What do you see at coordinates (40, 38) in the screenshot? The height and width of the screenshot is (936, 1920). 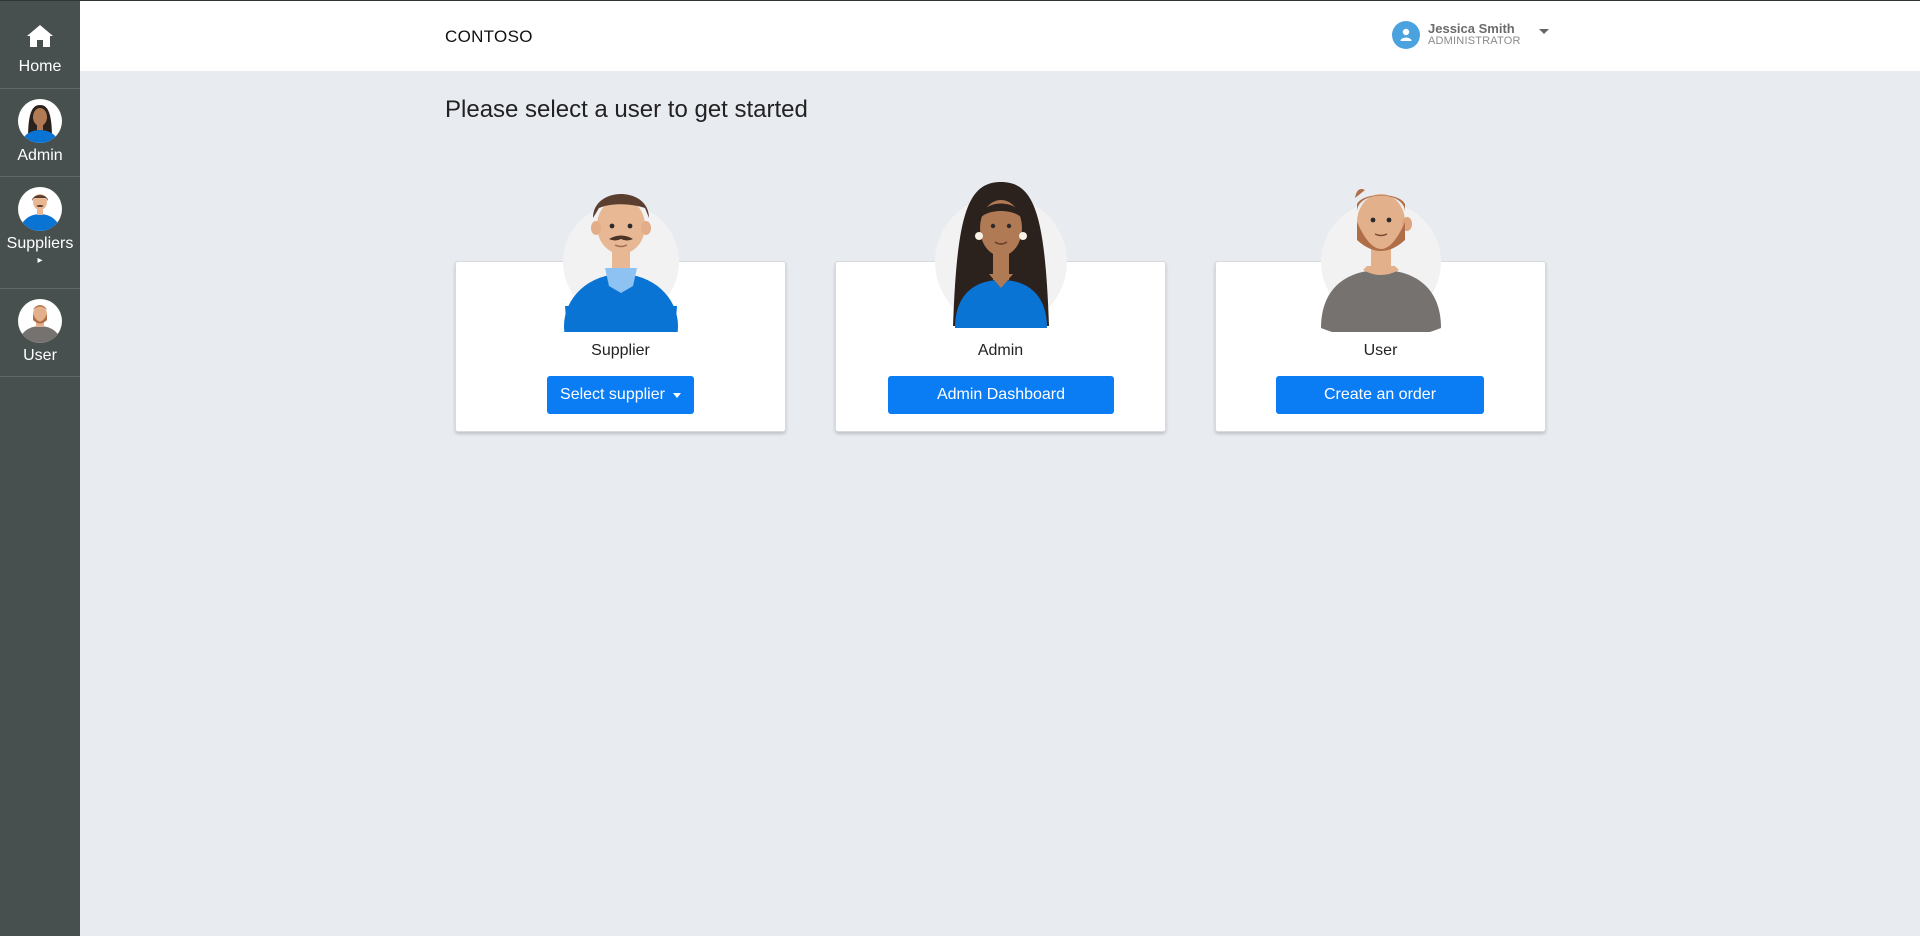 I see `home-icon` at bounding box center [40, 38].